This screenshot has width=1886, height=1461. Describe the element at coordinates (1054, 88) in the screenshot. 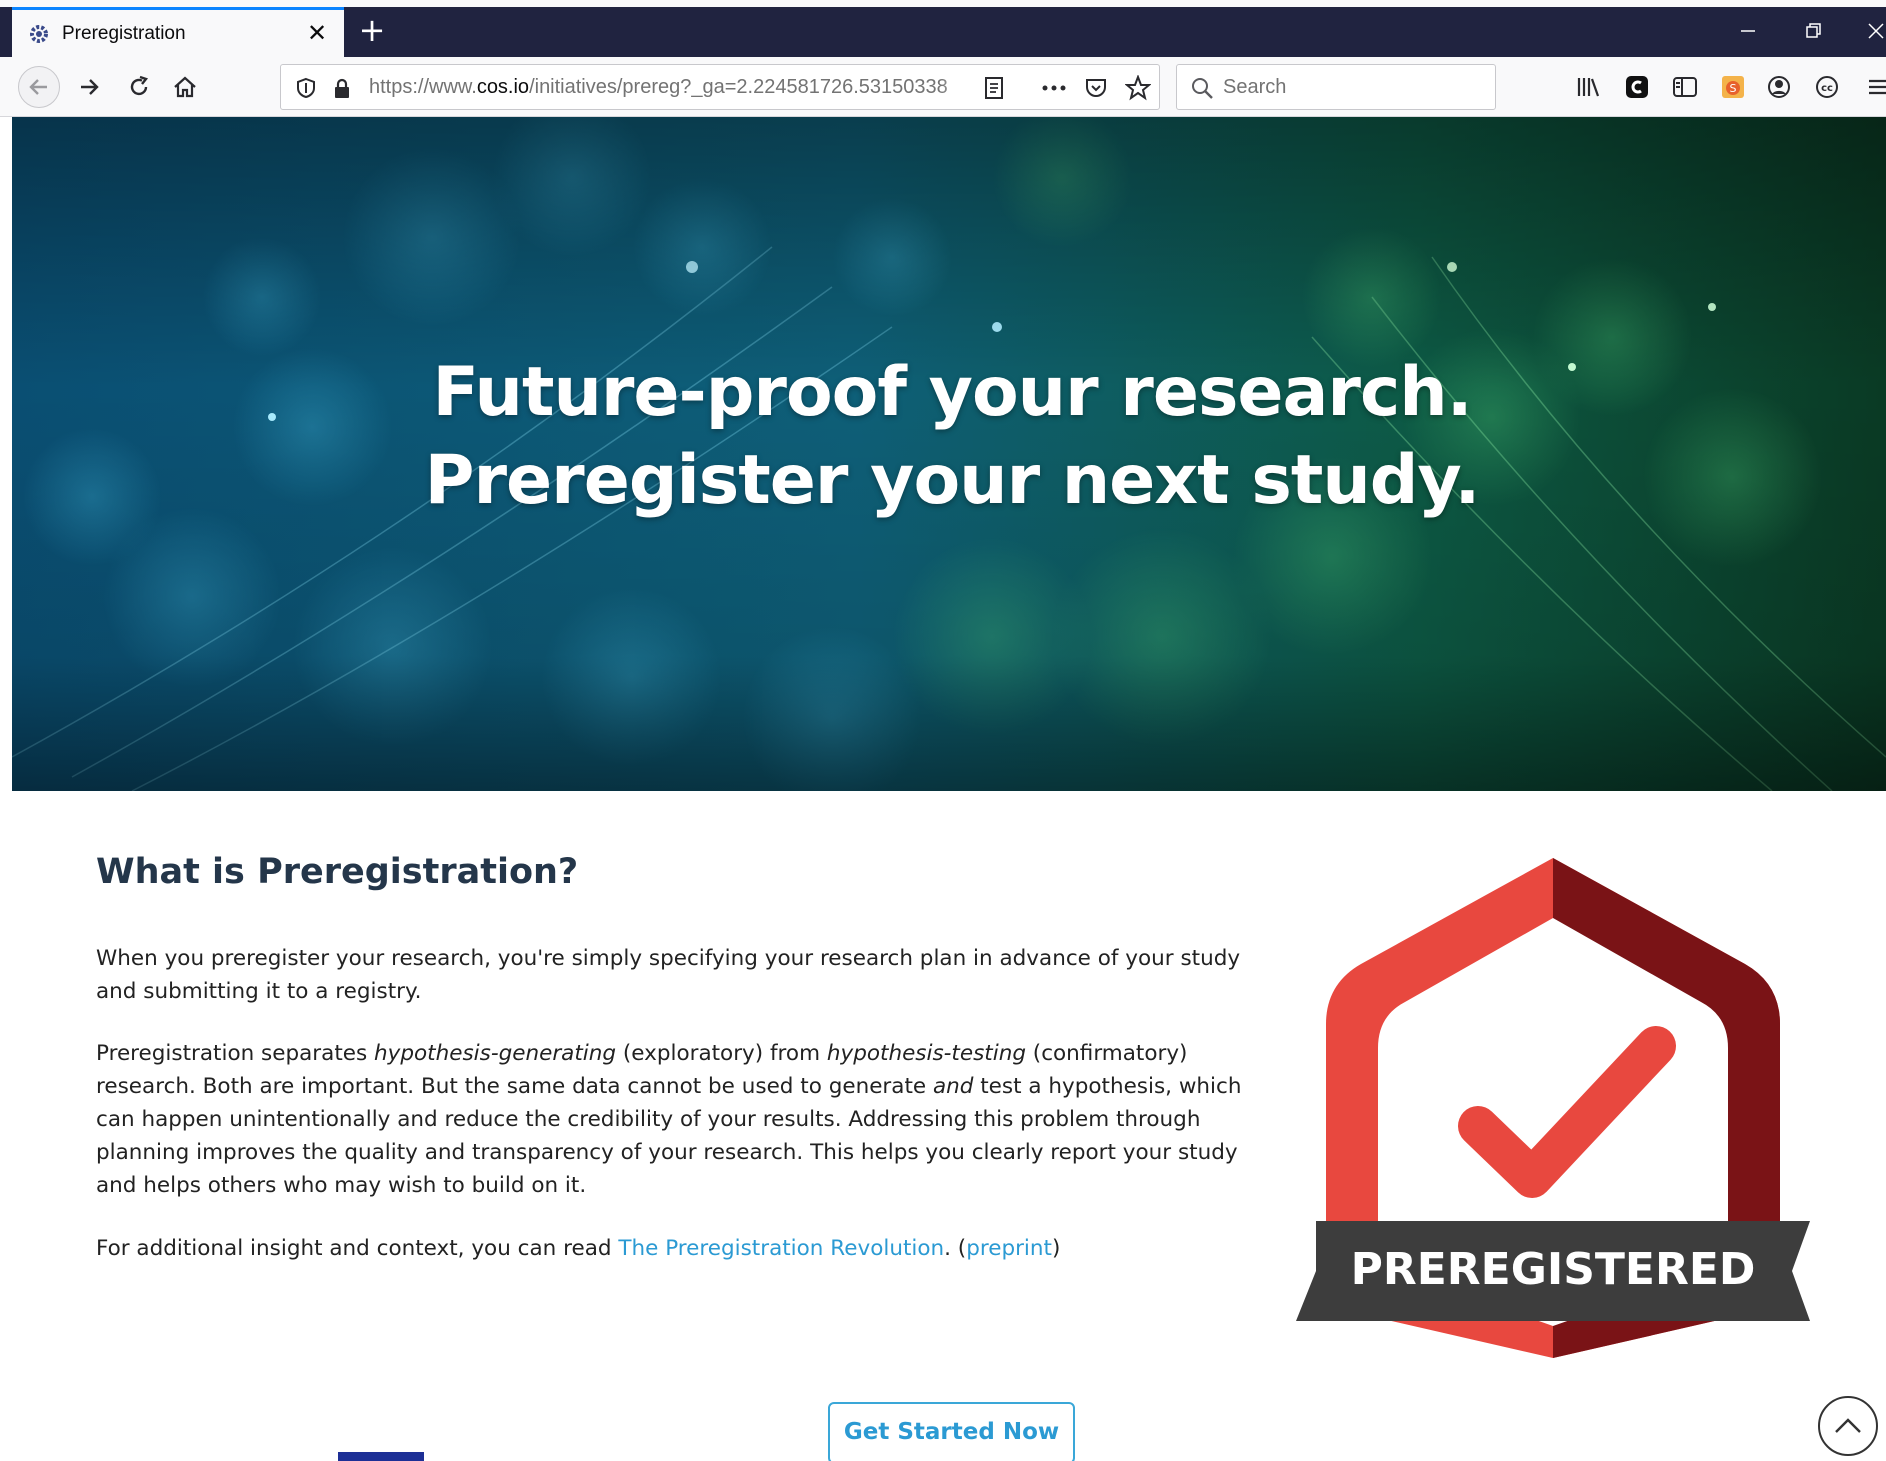

I see `page-actions-icon` at that location.